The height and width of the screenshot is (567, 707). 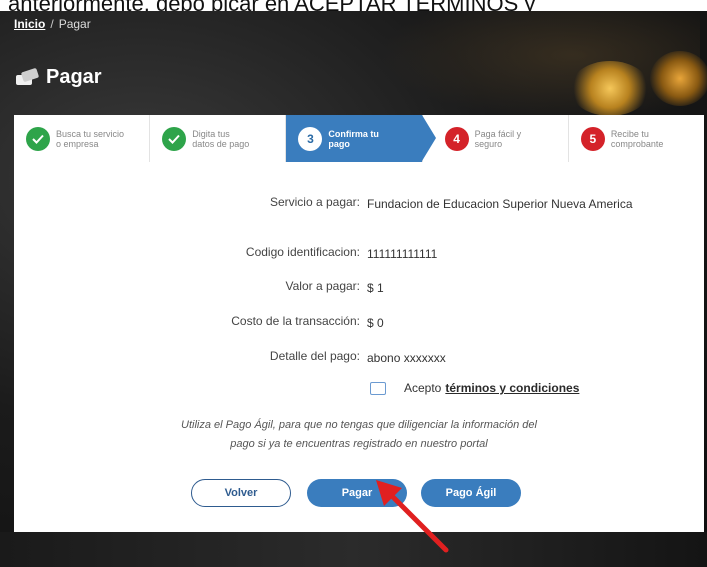 I want to click on step-label: Digita tus datos de pago, so click(x=221, y=138).